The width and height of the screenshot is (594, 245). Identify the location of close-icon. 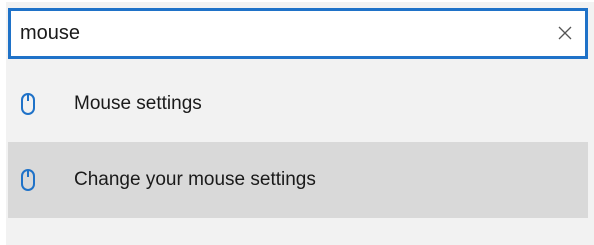
(565, 33).